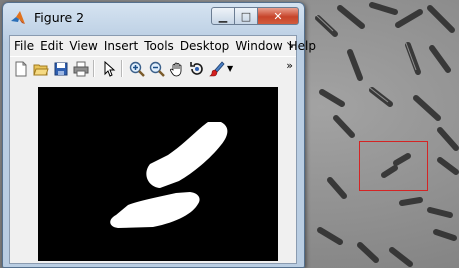  I want to click on zoom-out-icon, so click(157, 69).